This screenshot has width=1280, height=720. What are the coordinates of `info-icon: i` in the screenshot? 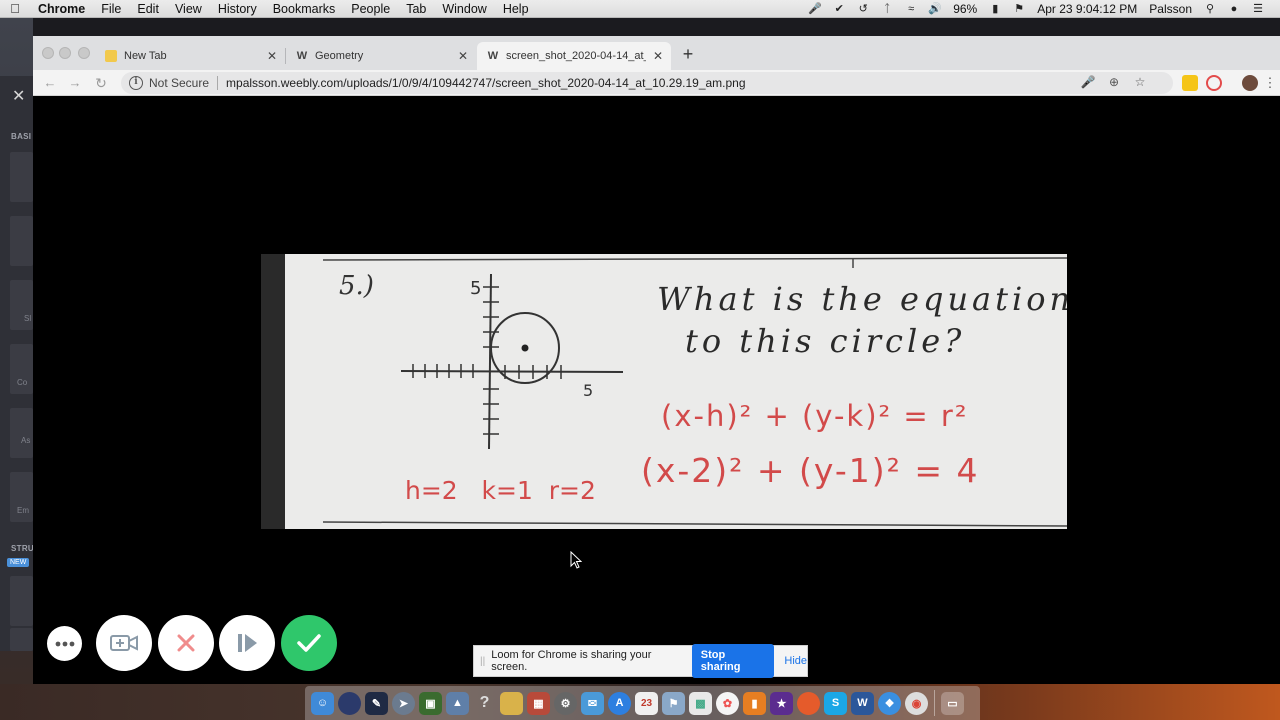 It's located at (136, 83).